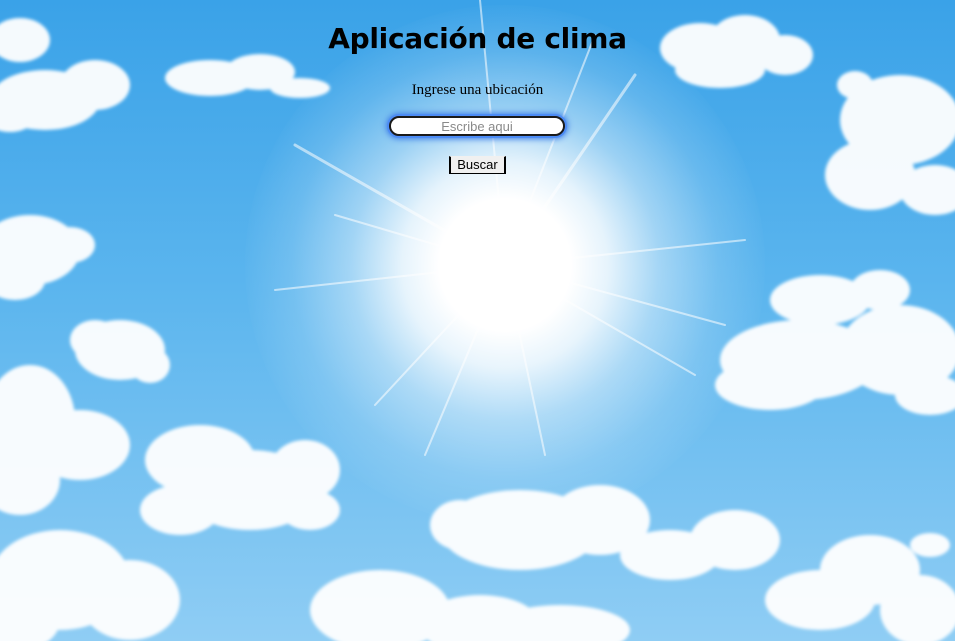 The image size is (955, 641). What do you see at coordinates (477, 126) in the screenshot?
I see `location-search-input` at bounding box center [477, 126].